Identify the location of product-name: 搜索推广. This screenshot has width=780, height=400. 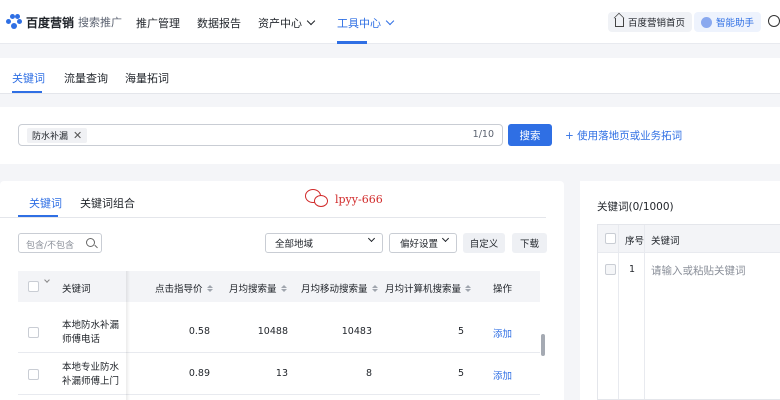
(100, 22).